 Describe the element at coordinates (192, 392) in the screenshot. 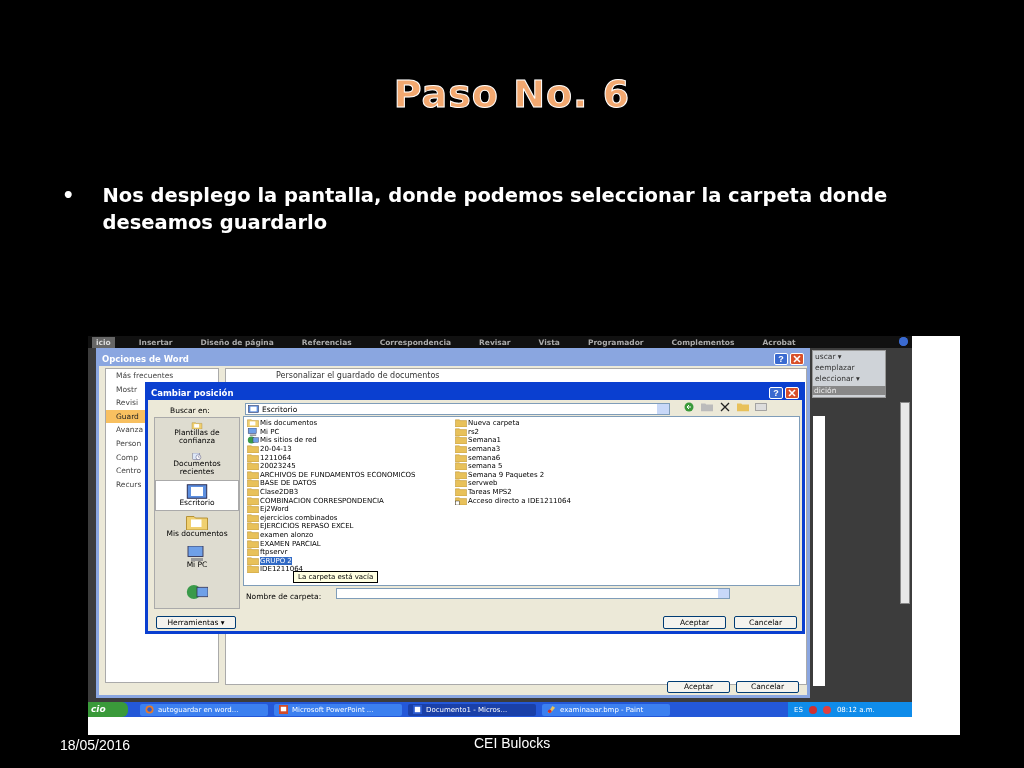

I see `dialog-title: Cambiar posición` at that location.